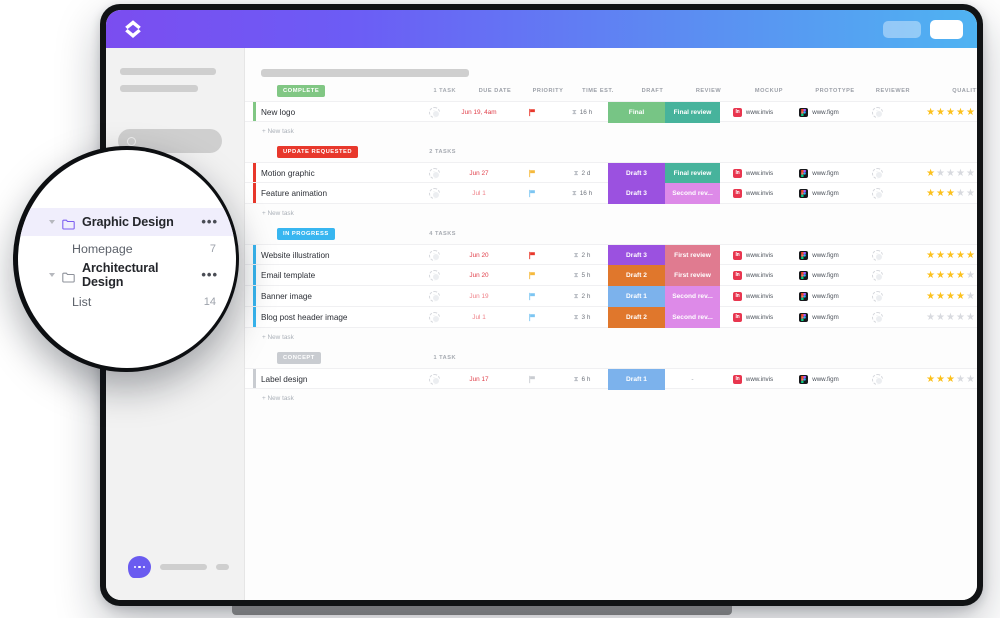  What do you see at coordinates (692, 255) in the screenshot?
I see `review-cell: First review` at bounding box center [692, 255].